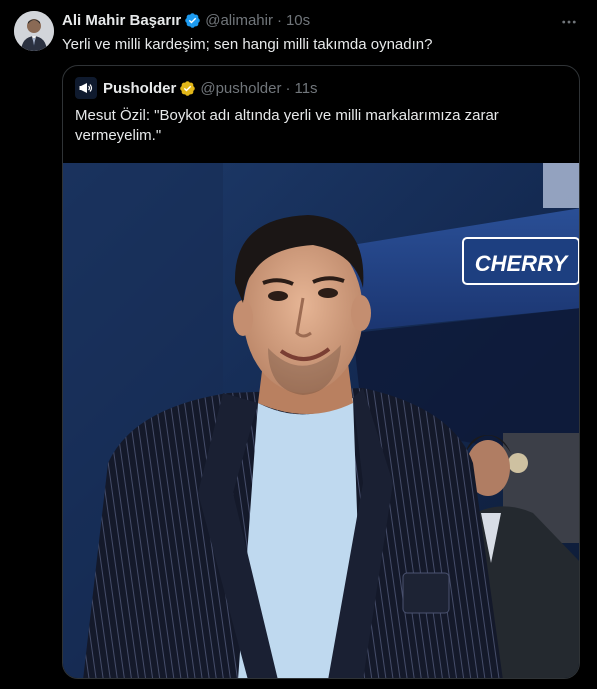  Describe the element at coordinates (192, 20) in the screenshot. I see `verified-badge-icon` at that location.